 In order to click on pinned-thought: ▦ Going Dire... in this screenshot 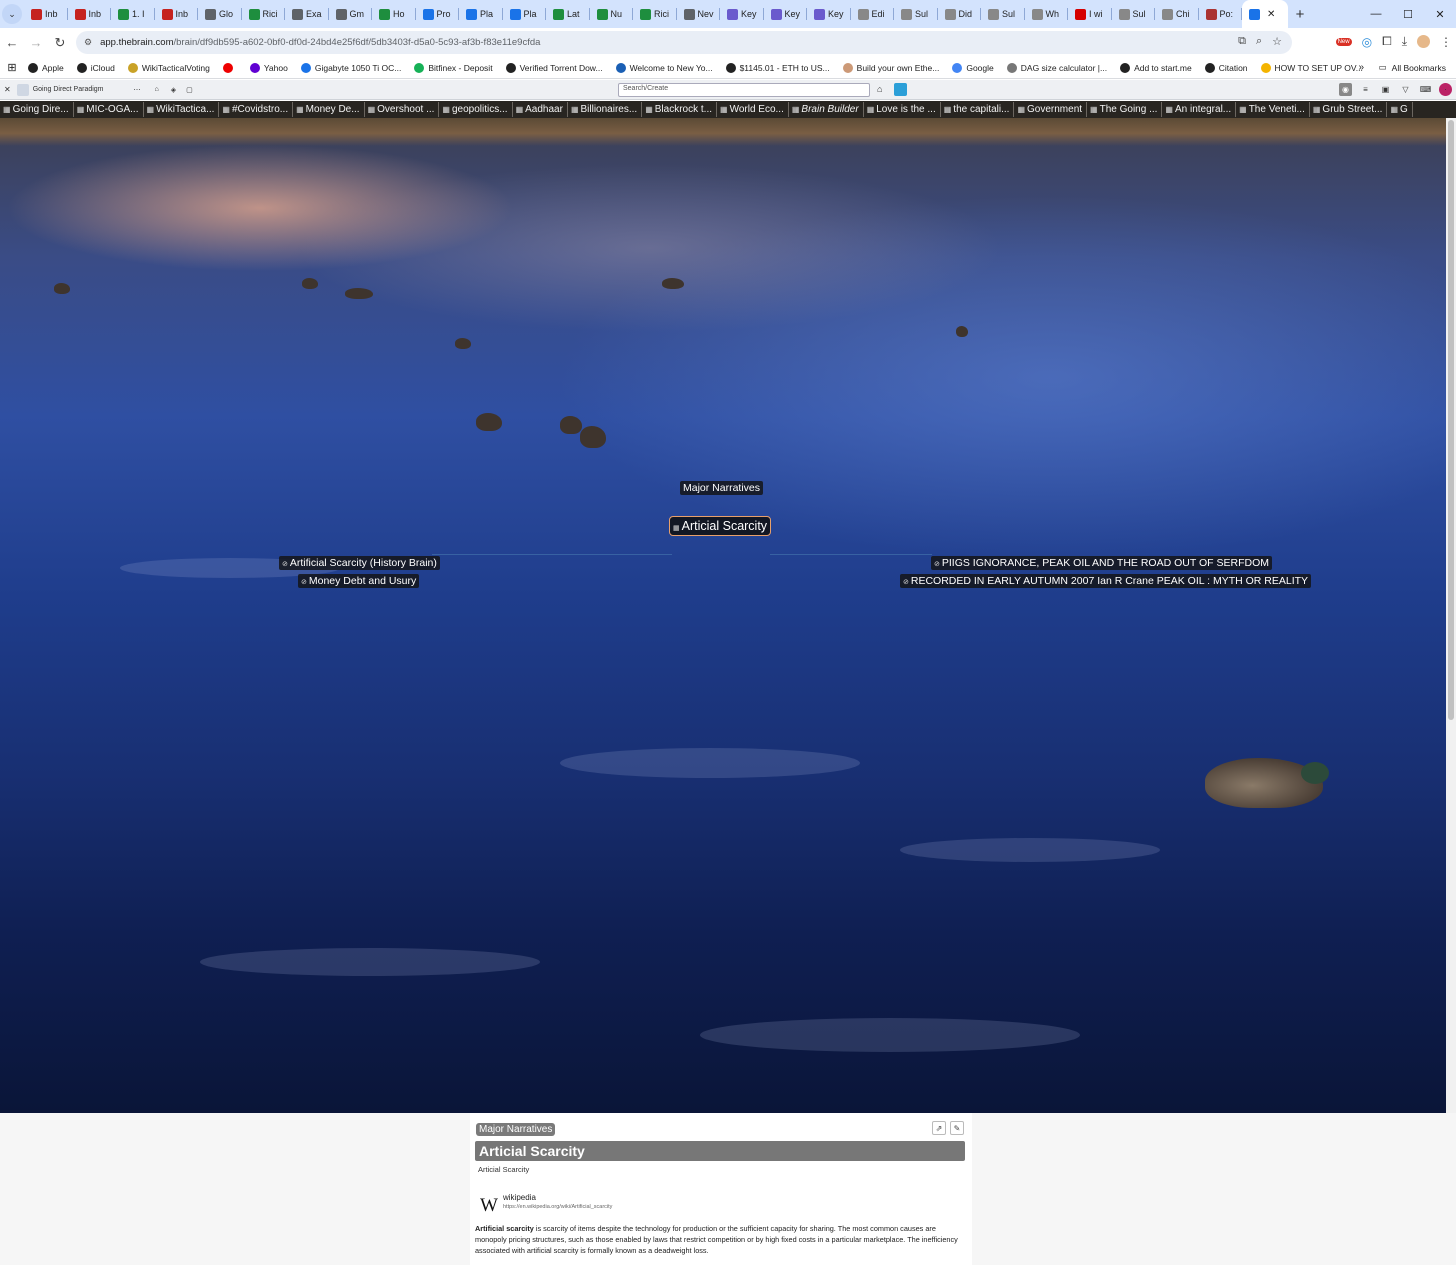, I will do `click(37, 109)`.